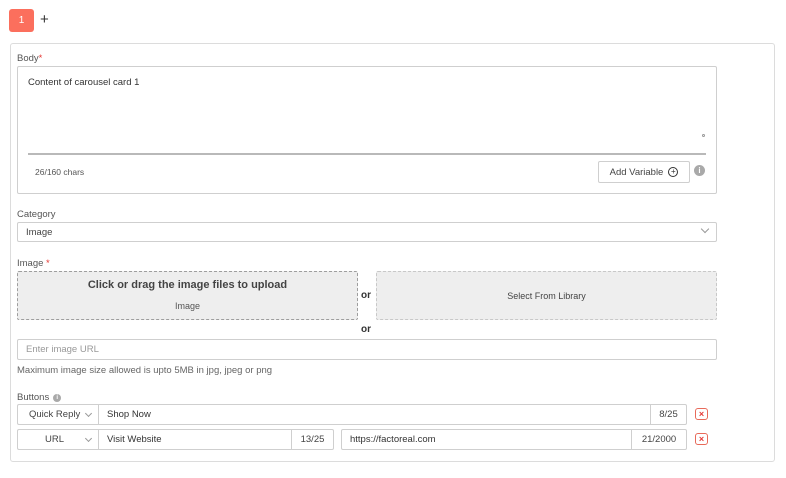 Image resolution: width=786 pixels, height=478 pixels. What do you see at coordinates (367, 232) in the screenshot?
I see `category-select: Image` at bounding box center [367, 232].